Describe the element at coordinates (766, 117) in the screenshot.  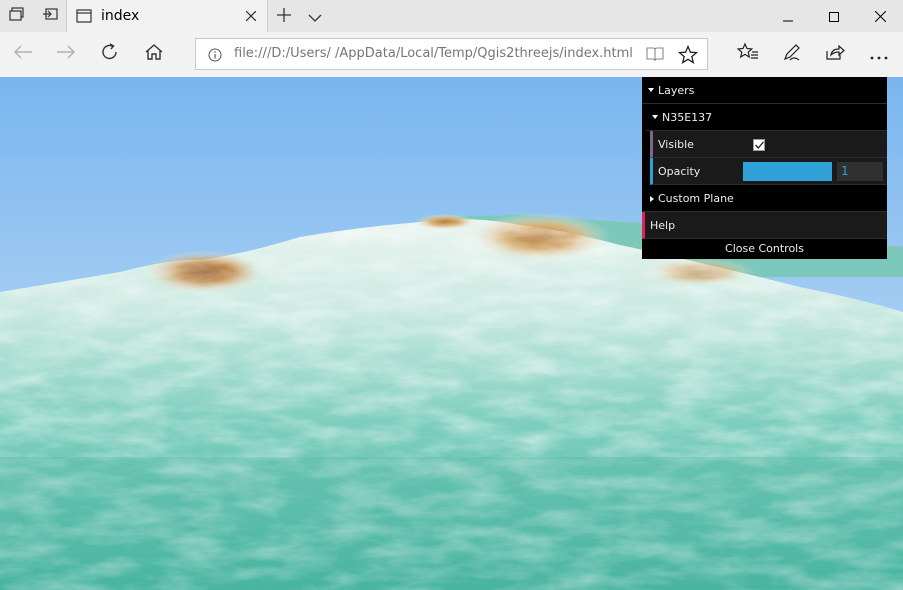
I see `layer-folder: N35E137` at that location.